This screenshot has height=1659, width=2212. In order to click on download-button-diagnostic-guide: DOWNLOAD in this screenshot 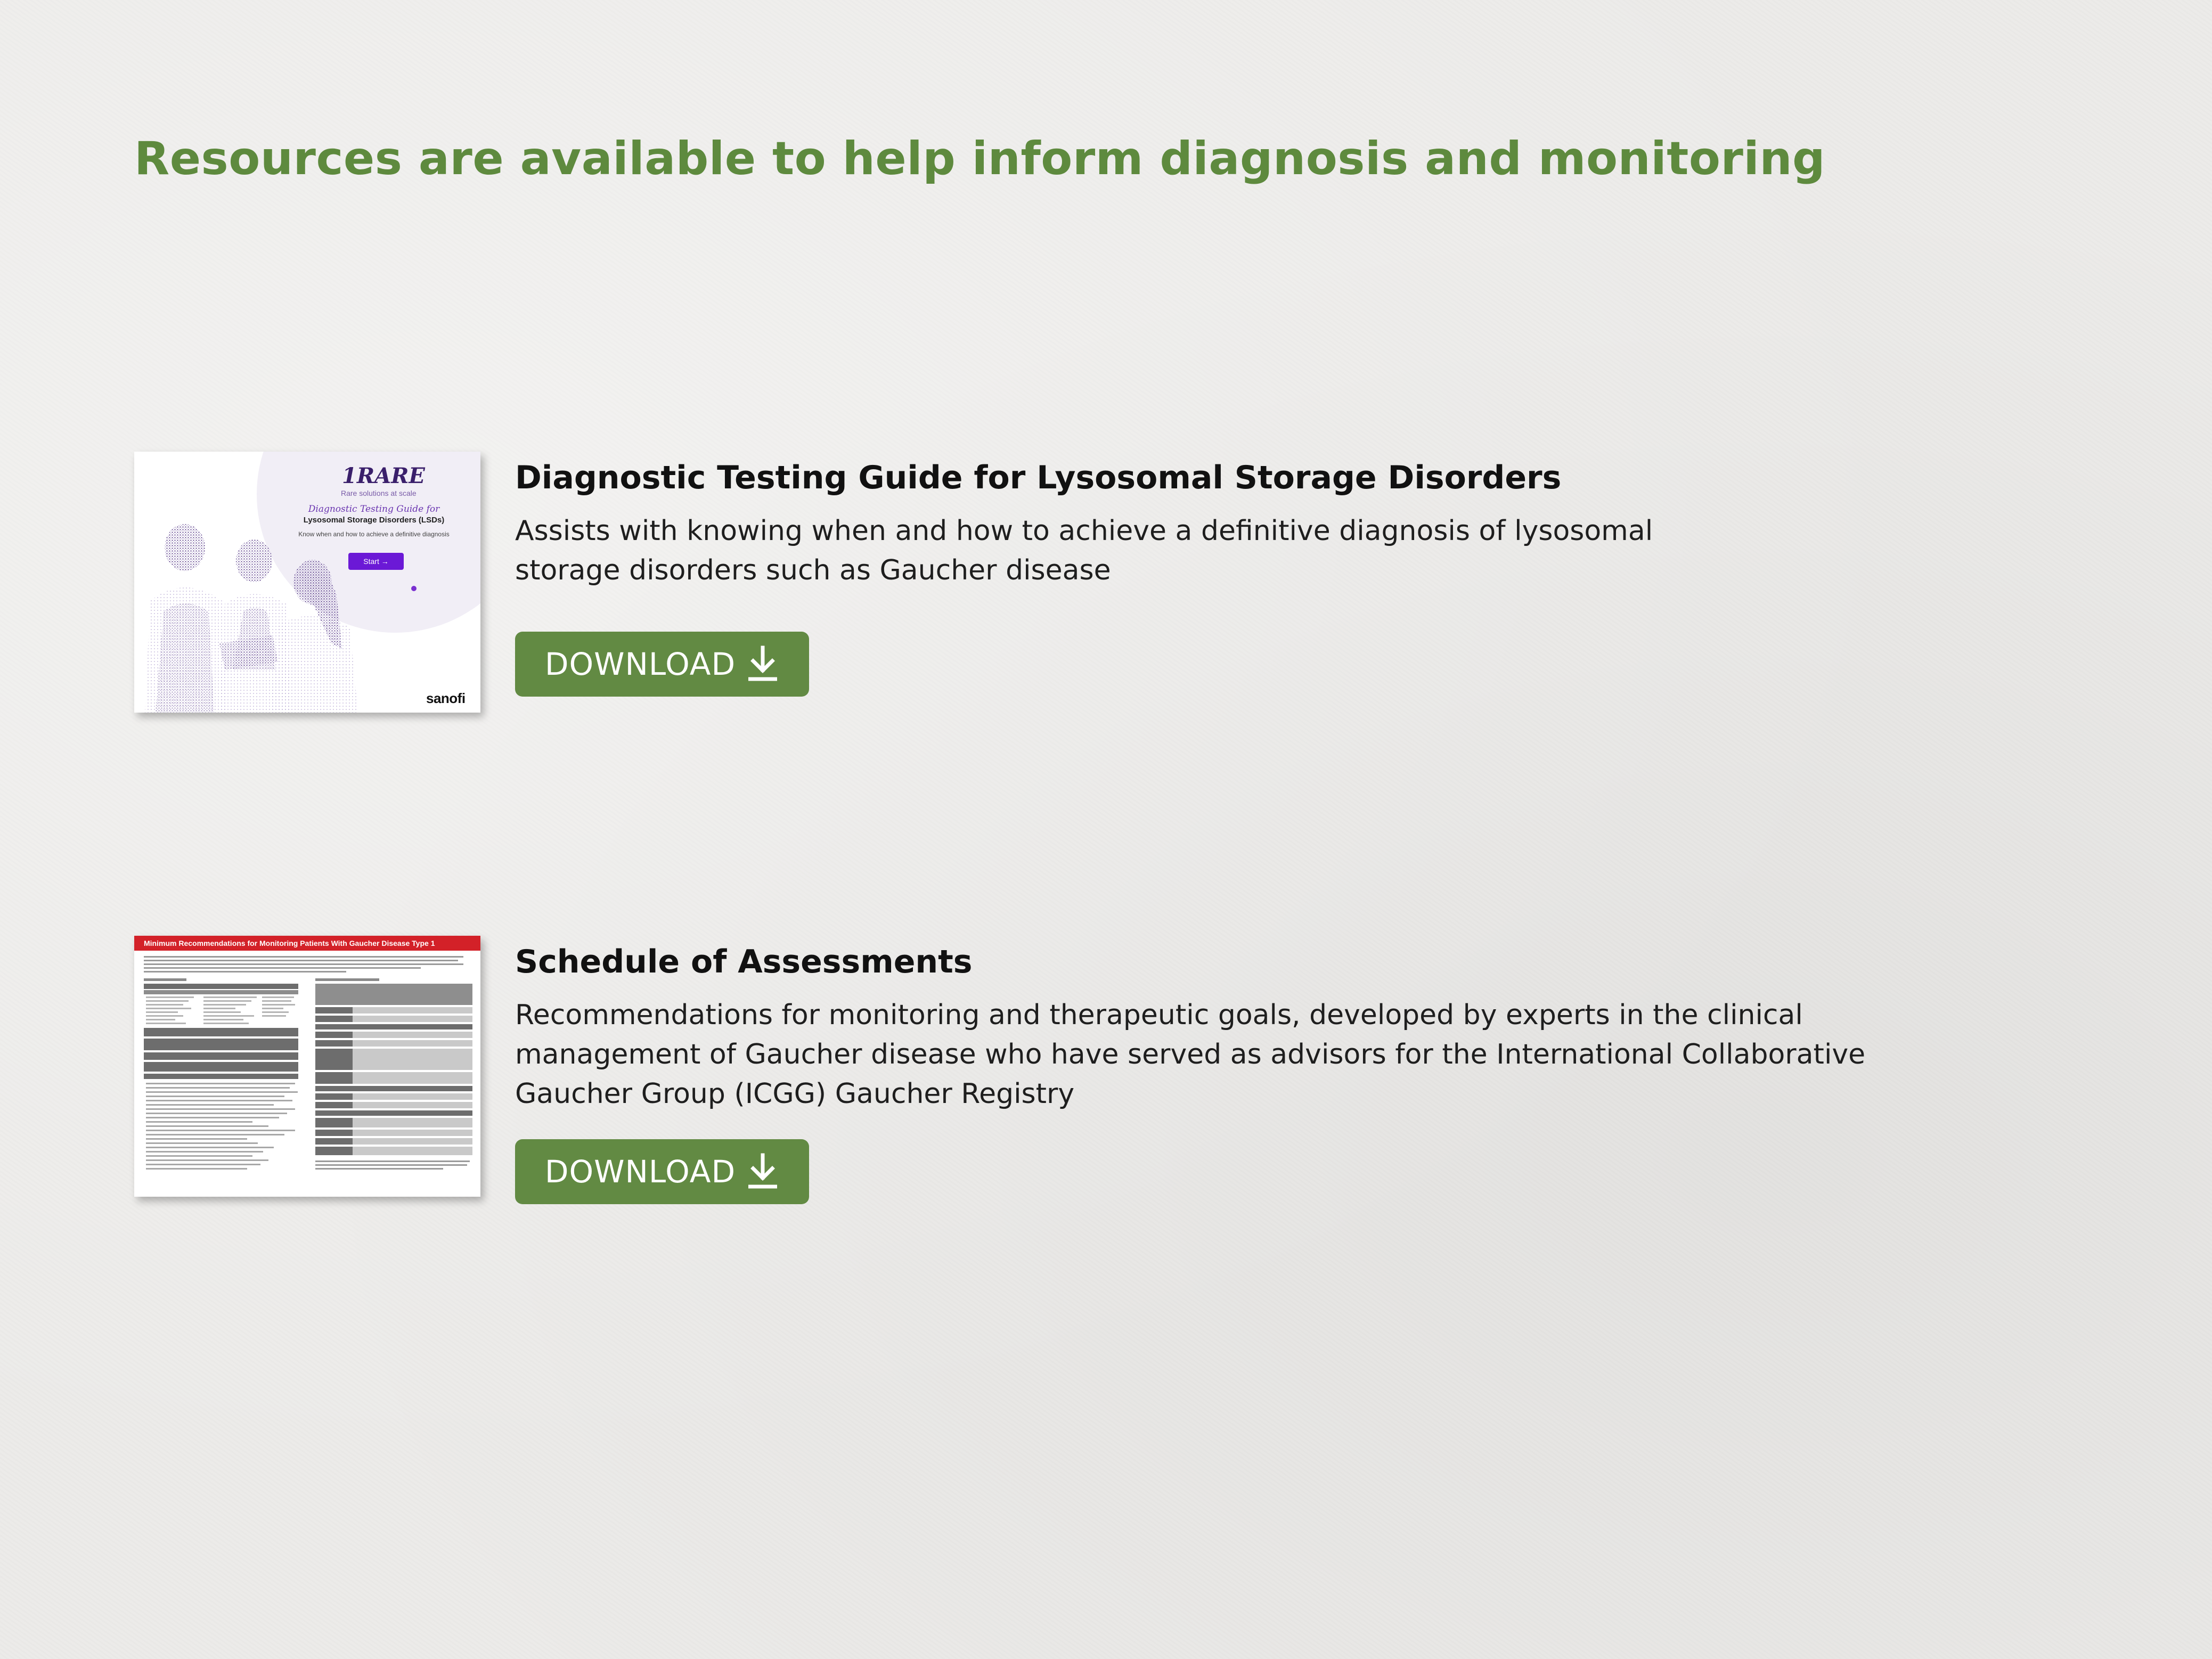, I will do `click(662, 664)`.